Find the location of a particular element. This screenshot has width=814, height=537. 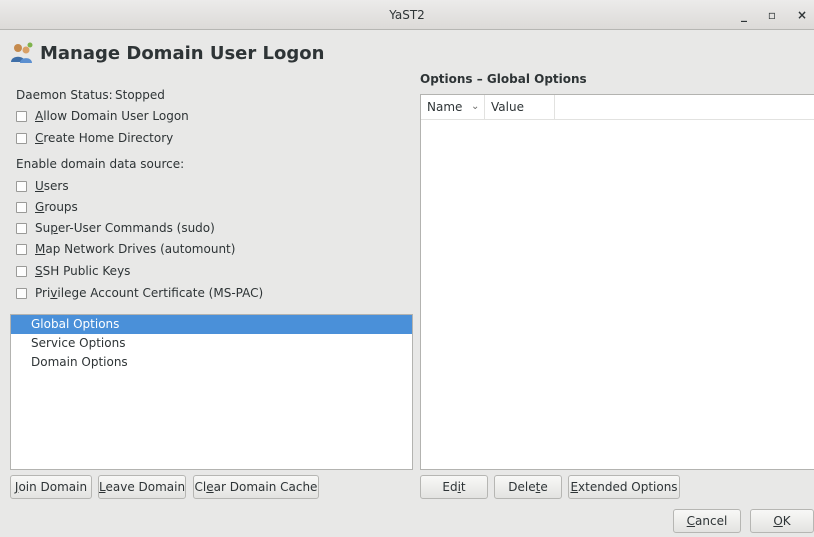

column-header-value: Value is located at coordinates (507, 107).